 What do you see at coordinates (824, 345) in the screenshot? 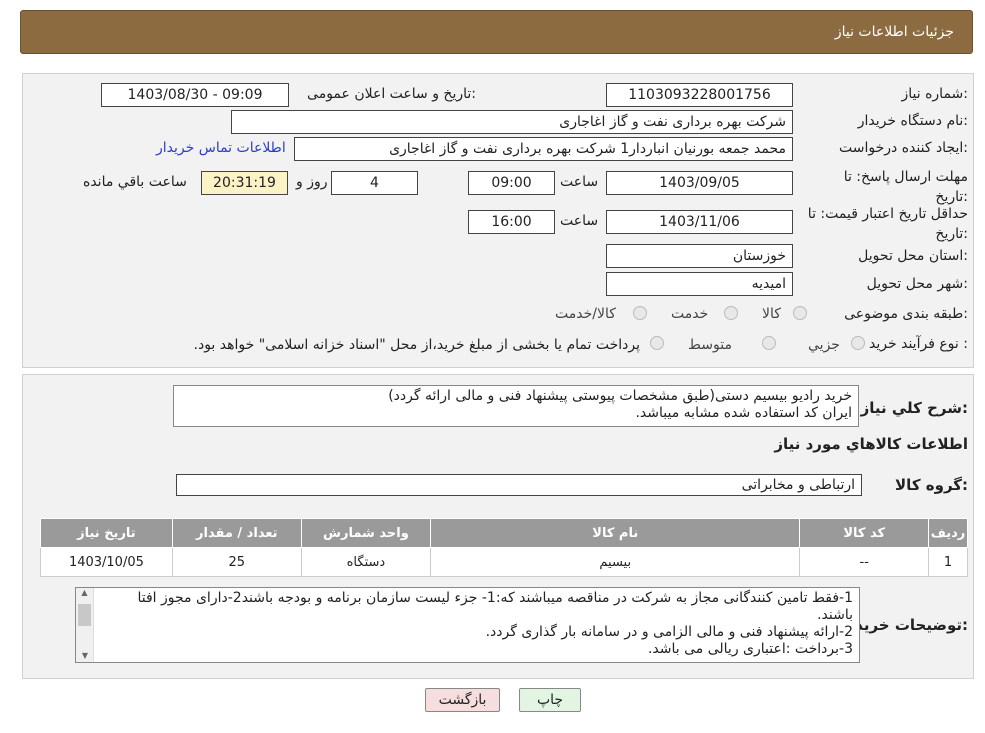
I see `purchase-option-minor: جزیي` at bounding box center [824, 345].